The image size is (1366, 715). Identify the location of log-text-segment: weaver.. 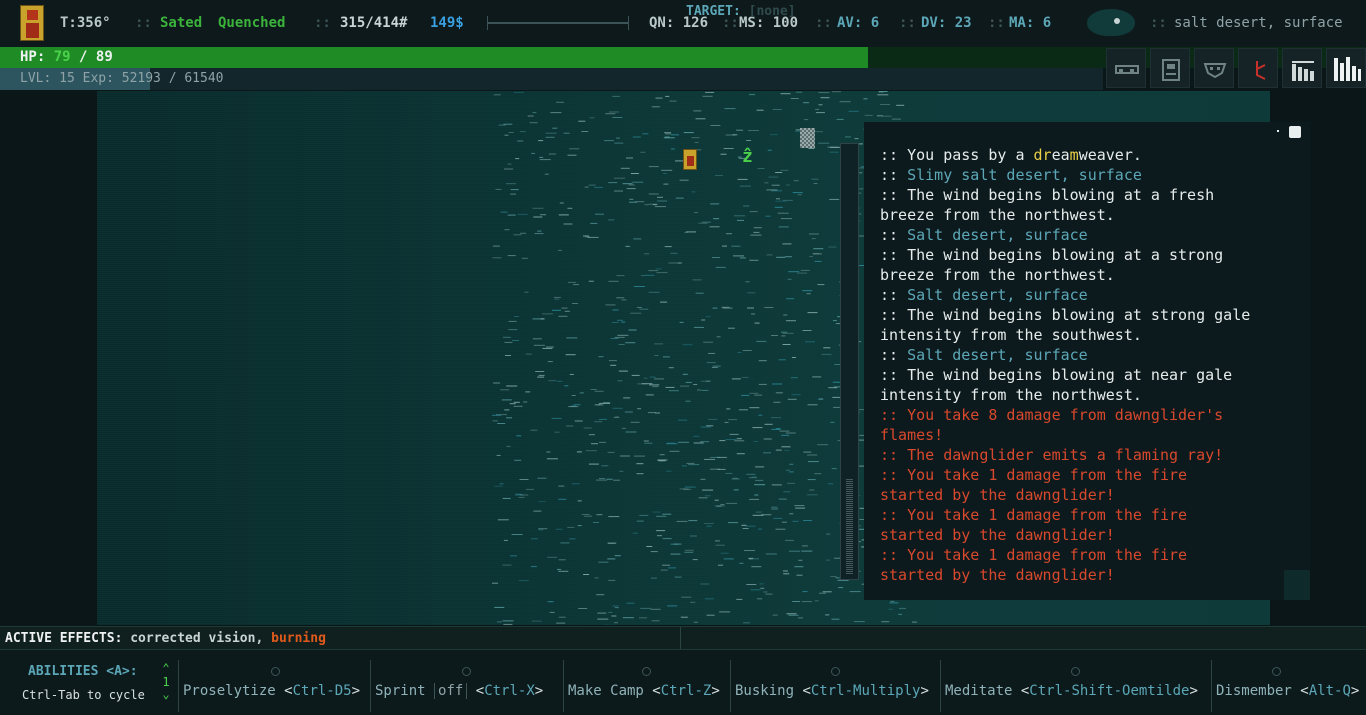
(1110, 155).